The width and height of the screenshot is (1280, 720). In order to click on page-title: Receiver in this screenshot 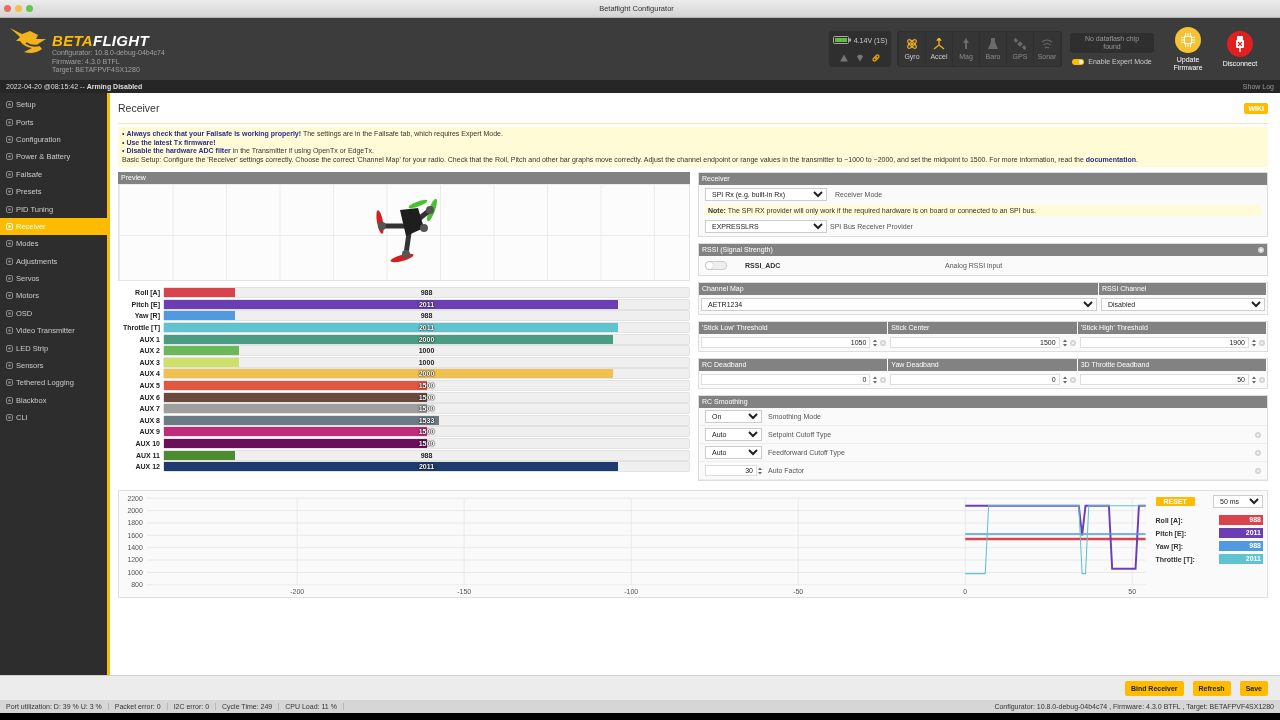, I will do `click(139, 108)`.